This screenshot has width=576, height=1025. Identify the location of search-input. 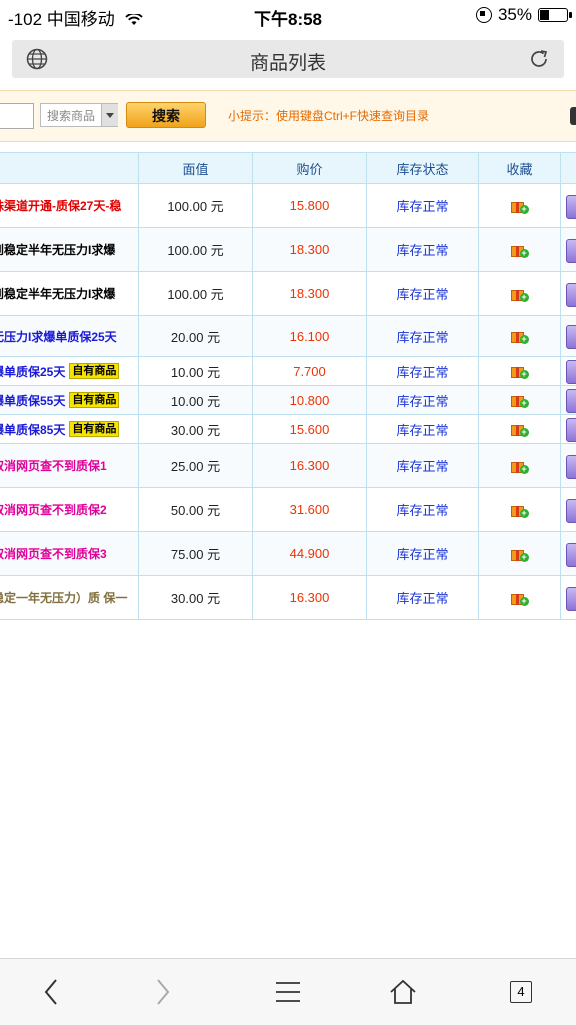
(17, 116).